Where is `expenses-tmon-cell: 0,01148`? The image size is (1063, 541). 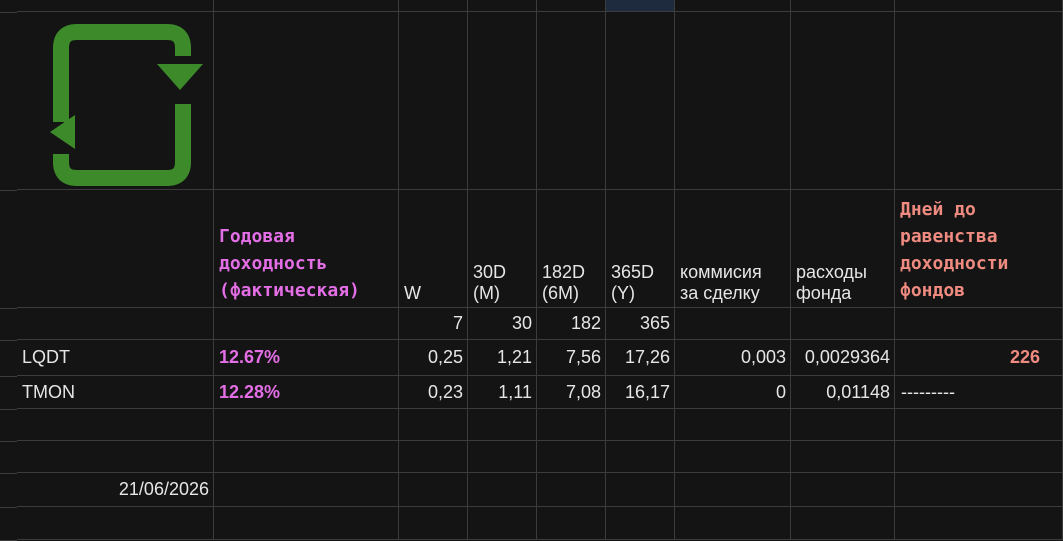
expenses-tmon-cell: 0,01148 is located at coordinates (843, 392).